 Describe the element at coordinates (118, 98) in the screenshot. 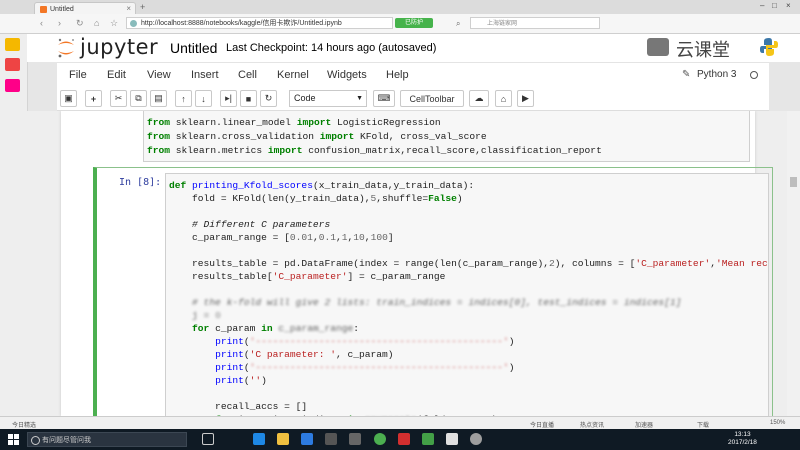

I see `cut-button: ✂` at that location.